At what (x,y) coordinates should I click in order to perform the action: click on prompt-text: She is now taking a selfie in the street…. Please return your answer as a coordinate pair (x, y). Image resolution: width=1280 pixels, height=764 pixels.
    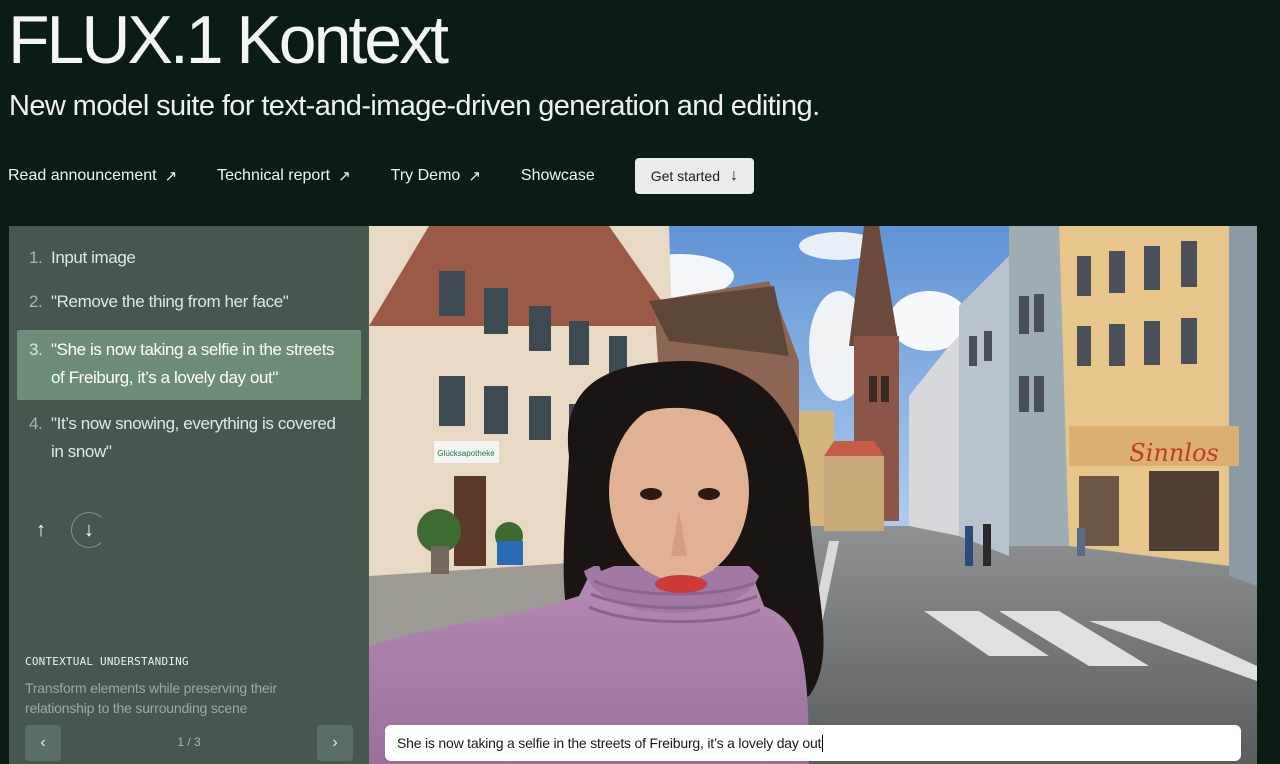
    Looking at the image, I should click on (609, 743).